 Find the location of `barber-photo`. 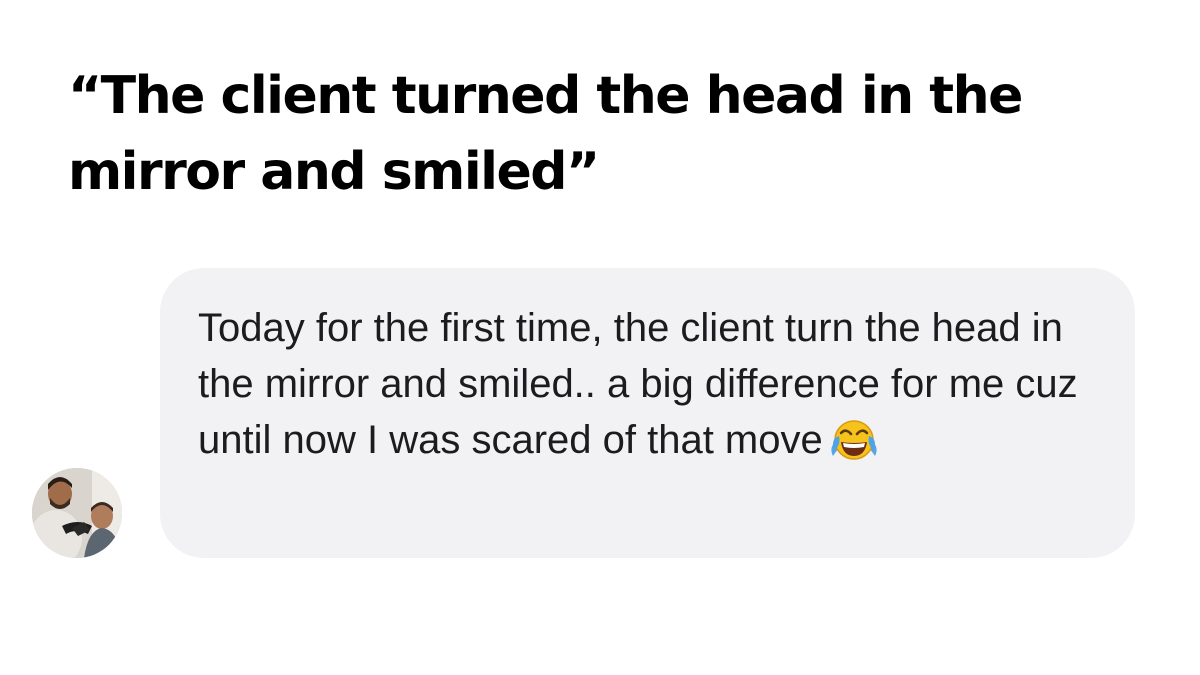

barber-photo is located at coordinates (77, 513).